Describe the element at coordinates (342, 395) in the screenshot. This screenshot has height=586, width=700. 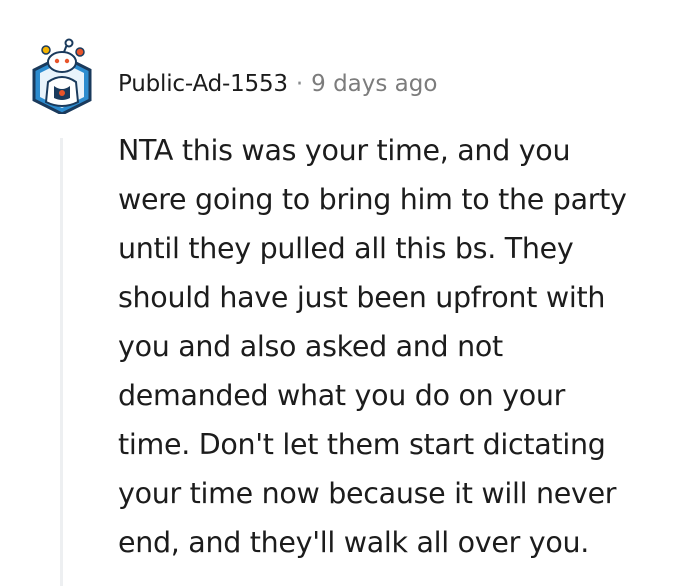
I see `comment-body-line: demanded what you do on your` at that location.